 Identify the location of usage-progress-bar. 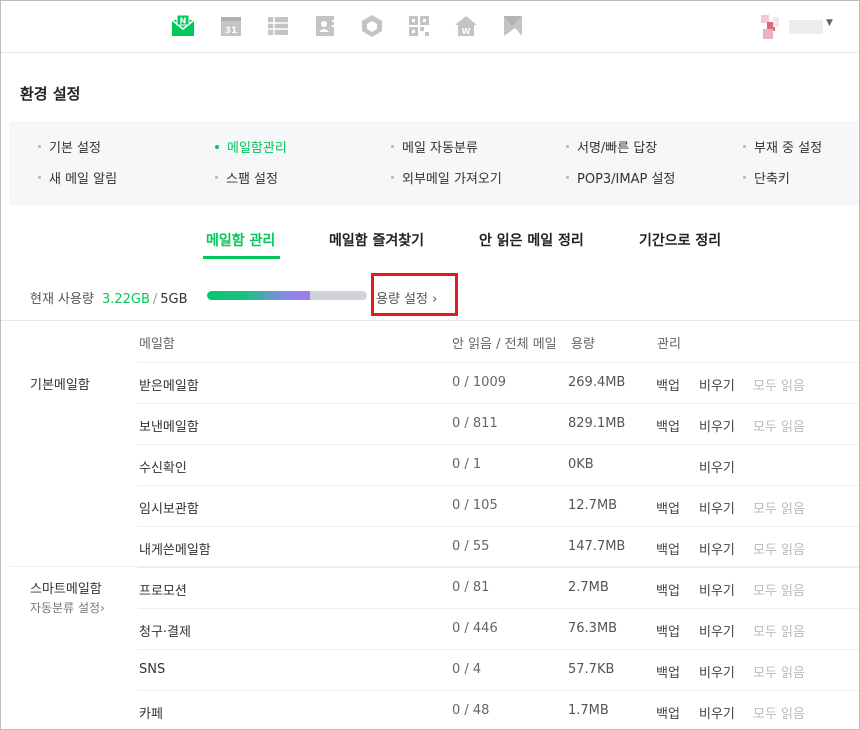
(287, 295).